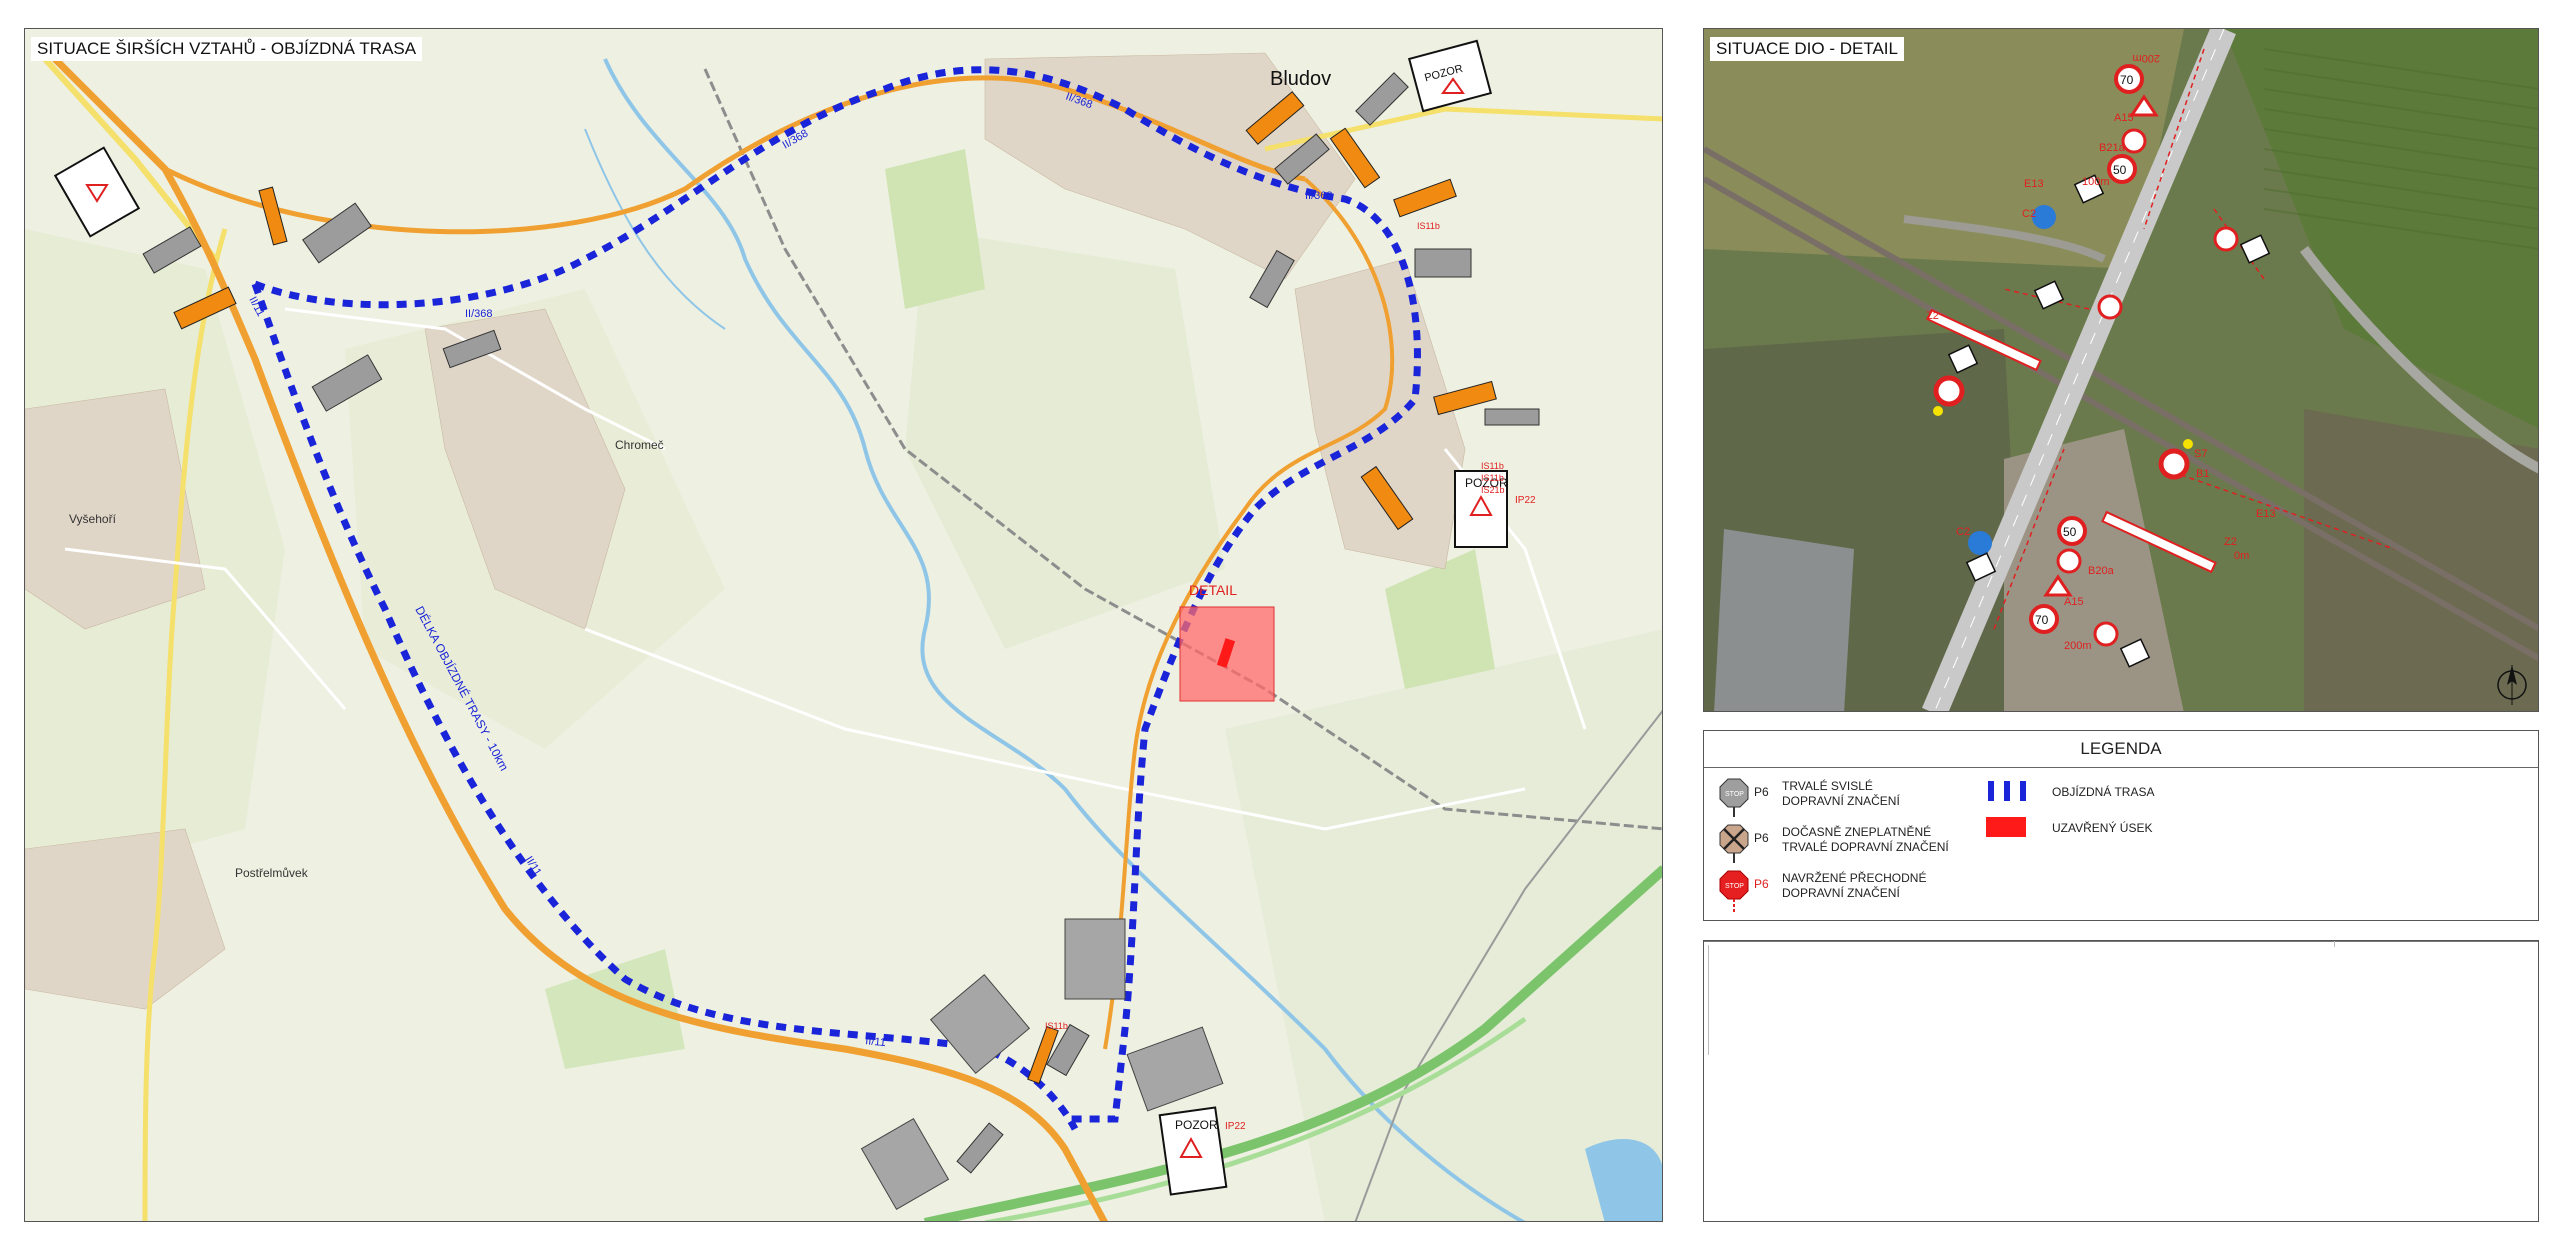 The width and height of the screenshot is (2560, 1244). I want to click on road-label-ii368-d: II/368, so click(1319, 196).